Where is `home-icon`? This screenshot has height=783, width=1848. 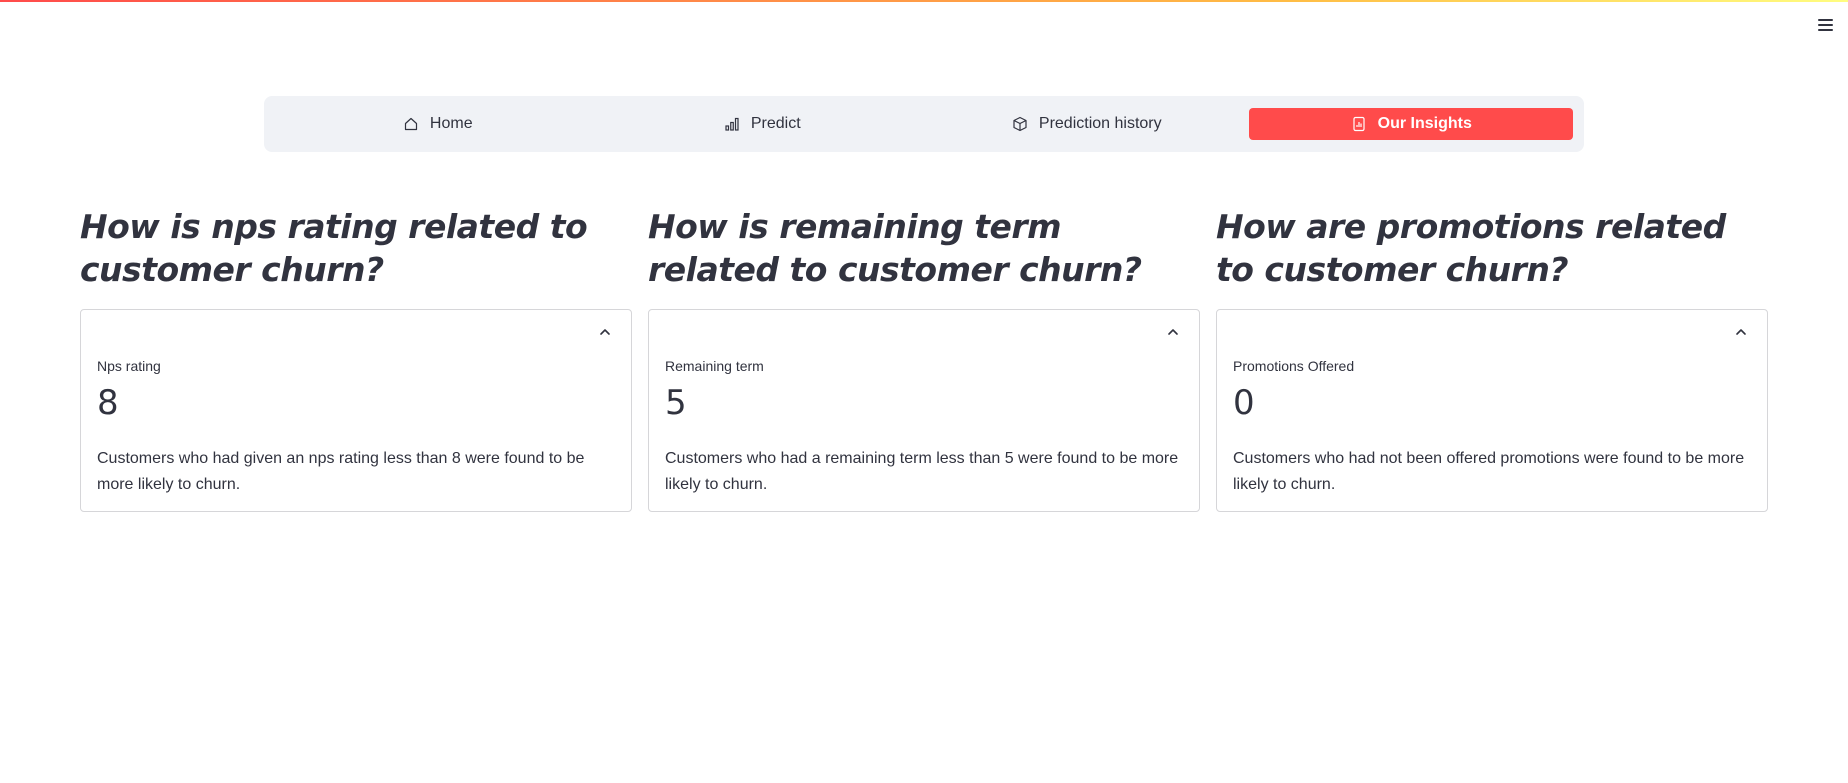 home-icon is located at coordinates (411, 124).